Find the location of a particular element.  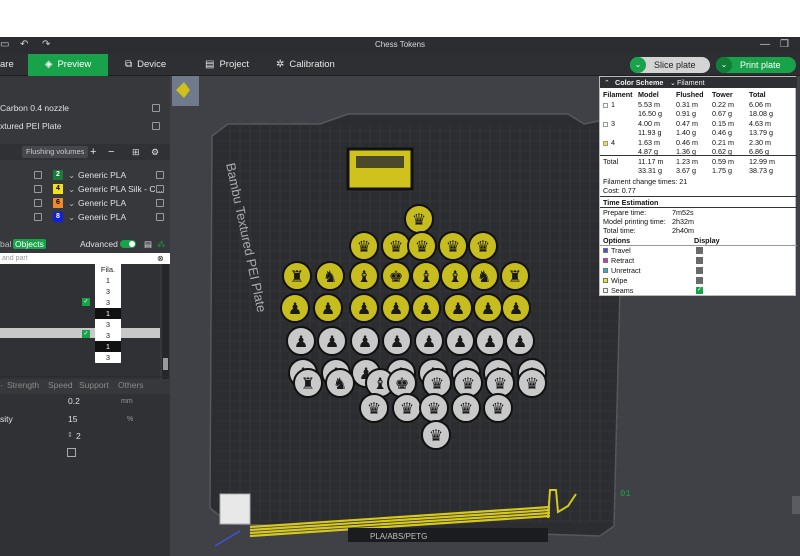

filament-number-badge: 6 is located at coordinates (58, 203).